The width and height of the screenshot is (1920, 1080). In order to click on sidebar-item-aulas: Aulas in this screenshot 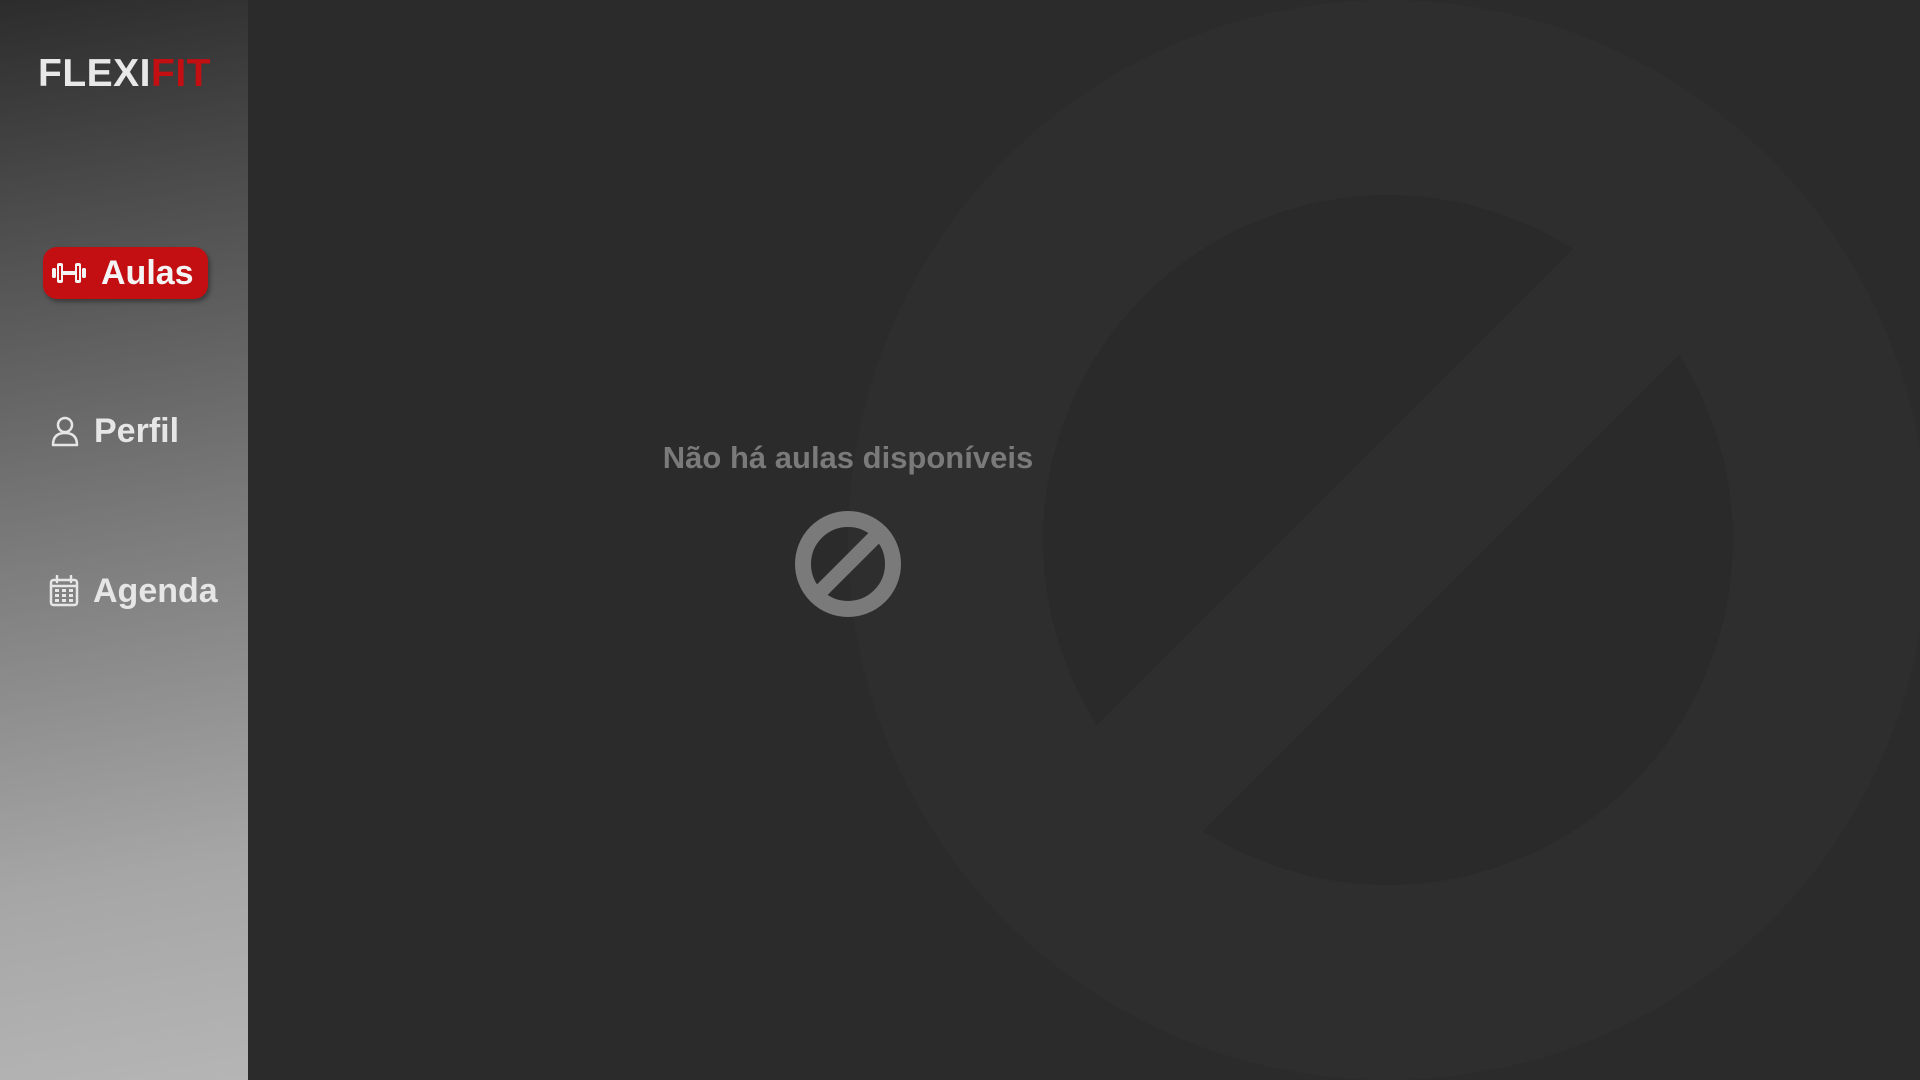, I will do `click(125, 273)`.